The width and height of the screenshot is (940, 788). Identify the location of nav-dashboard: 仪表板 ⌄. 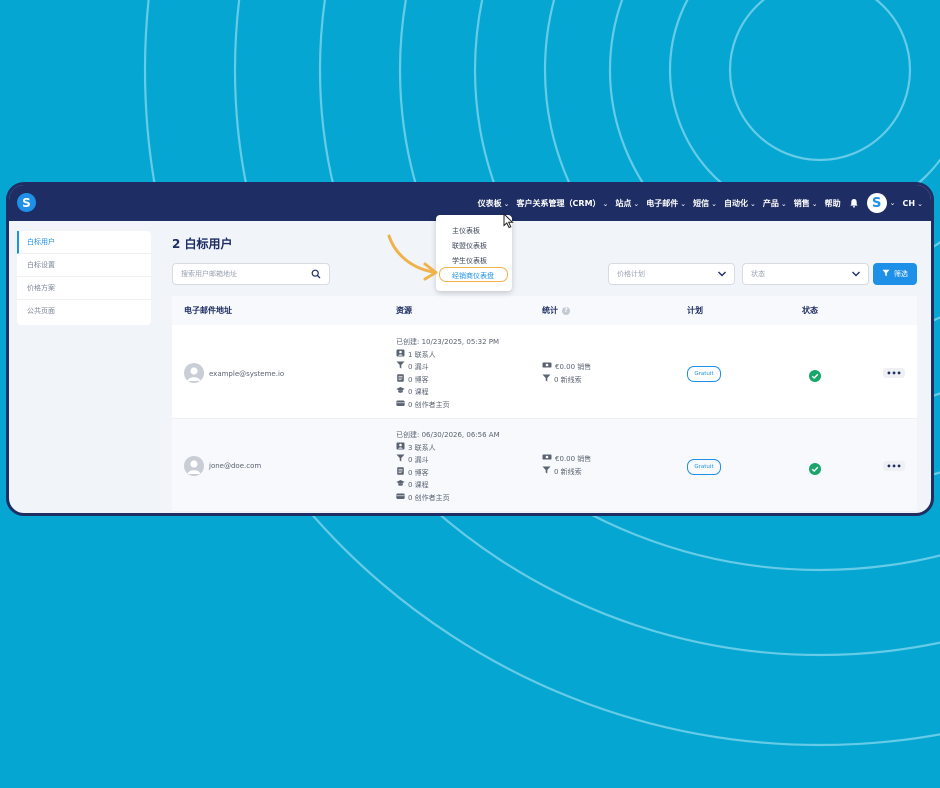
(494, 203).